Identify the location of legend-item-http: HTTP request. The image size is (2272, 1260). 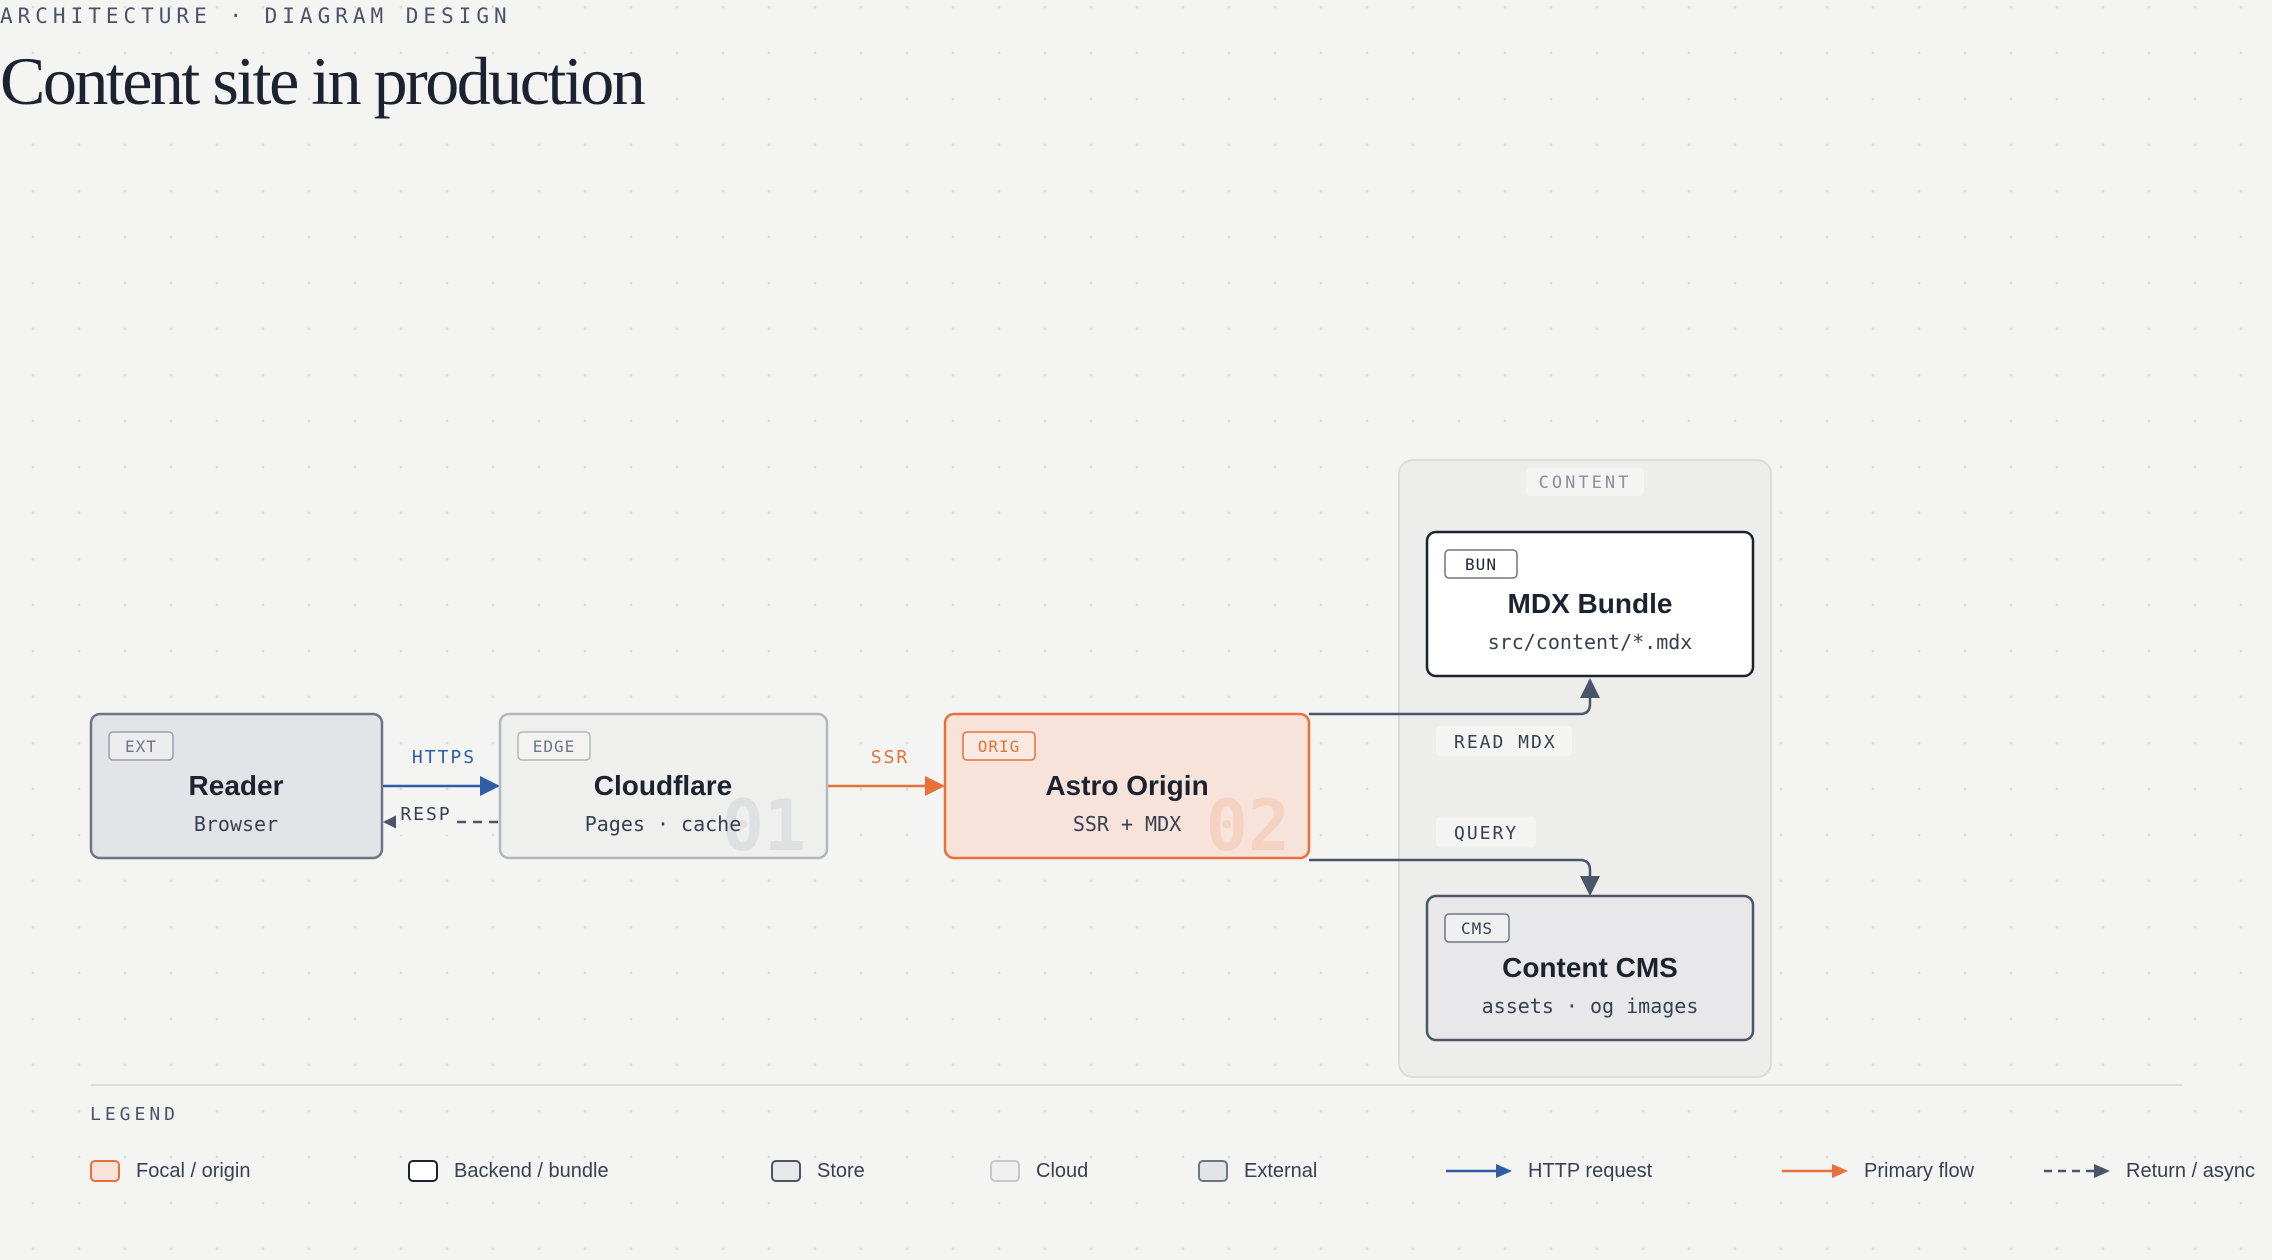
(1548, 1171).